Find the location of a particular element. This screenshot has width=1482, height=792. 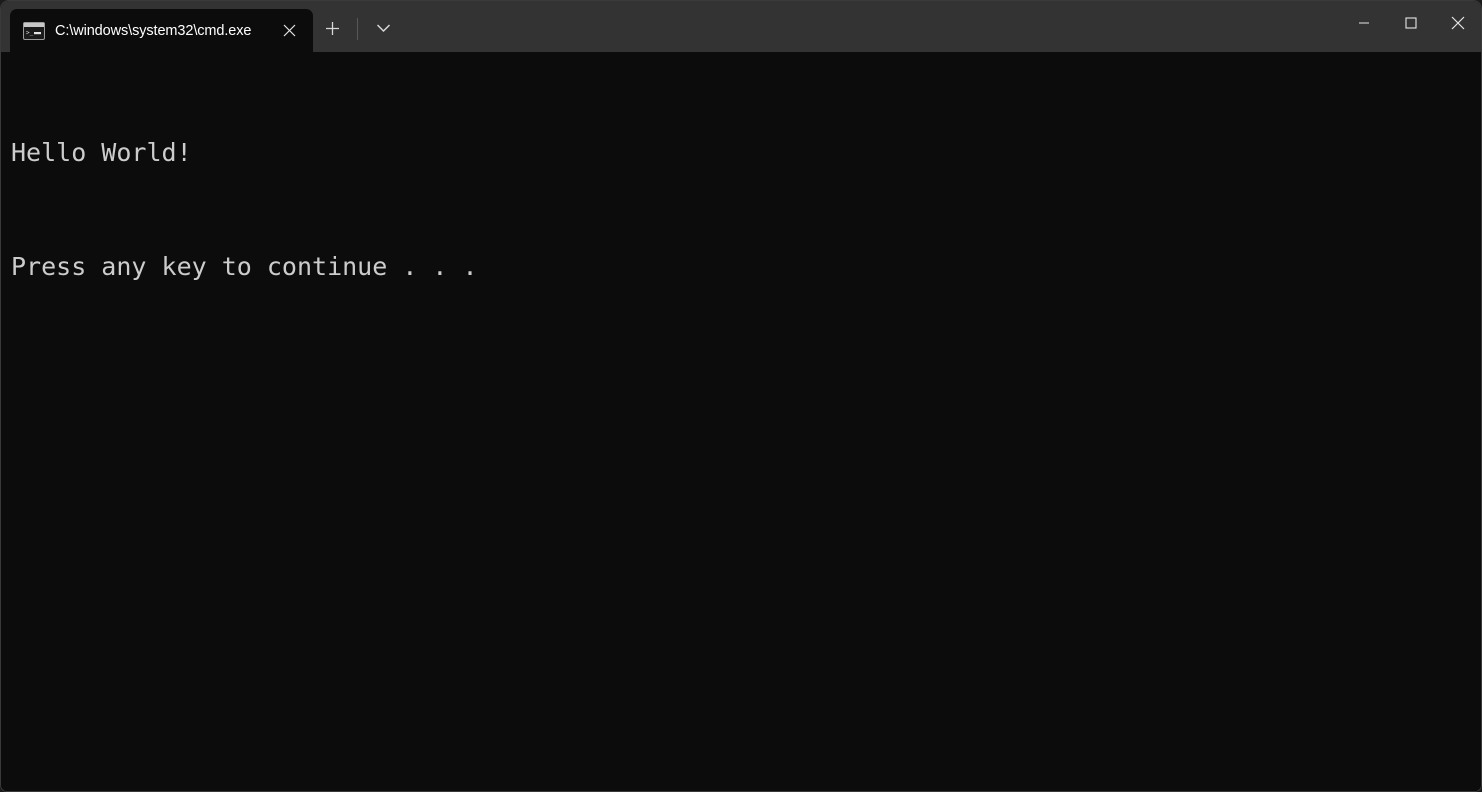

title-bar: >_ C:\windows\system32\cmd.exe is located at coordinates (741, 26).